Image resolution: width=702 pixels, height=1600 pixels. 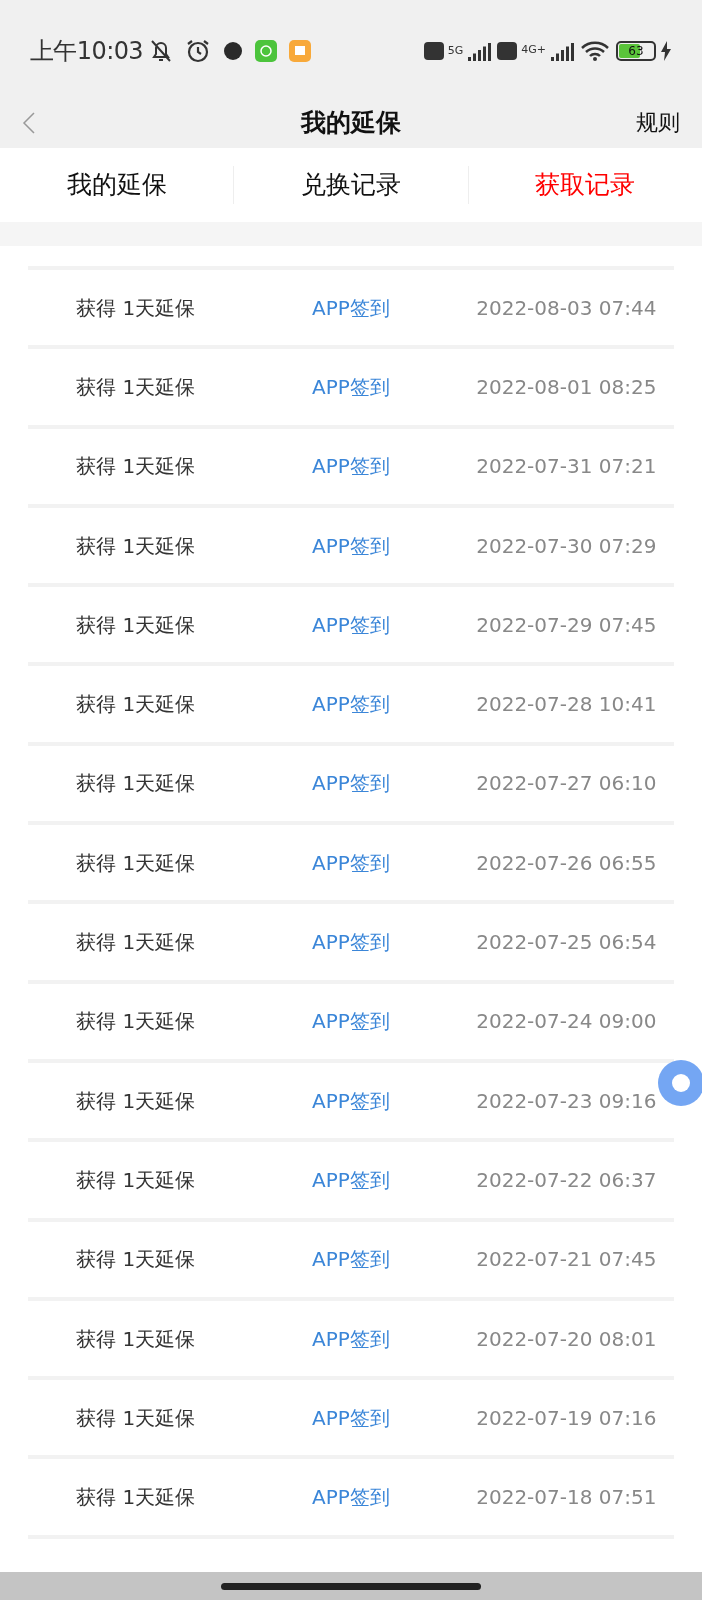 I want to click on page-title: 我的延保, so click(x=351, y=122).